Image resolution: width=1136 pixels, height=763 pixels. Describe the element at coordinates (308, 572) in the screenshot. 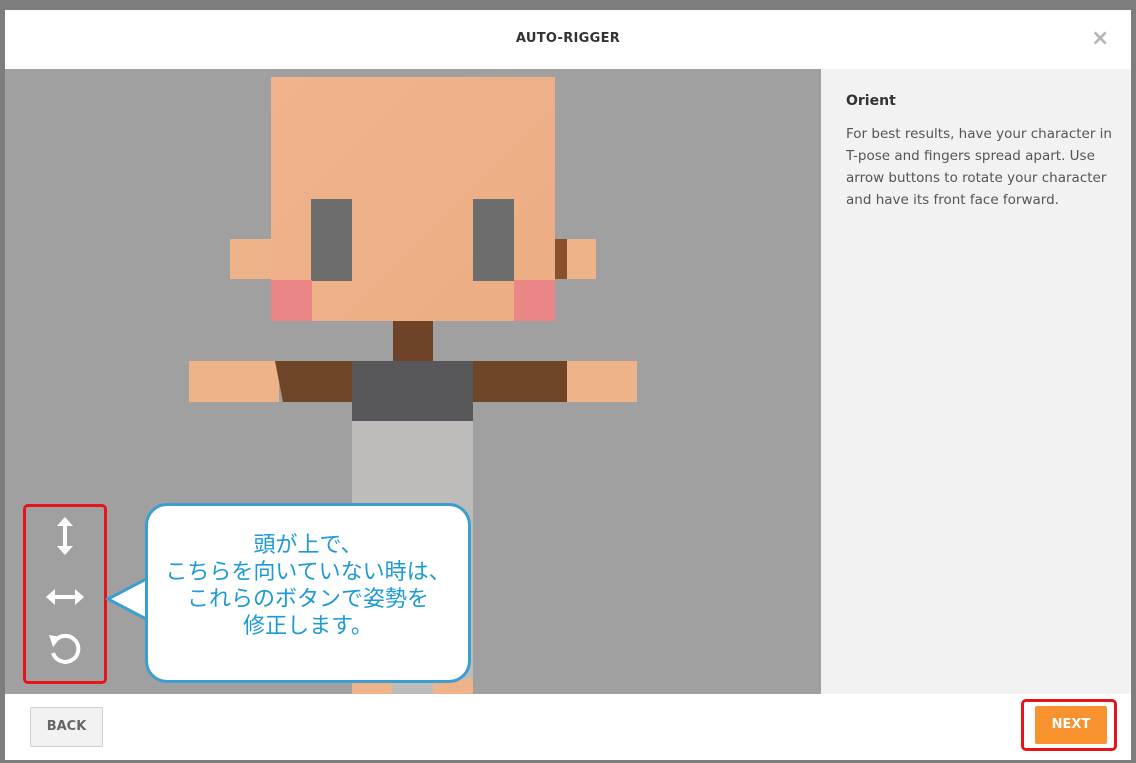

I see `callout-line: こちらを向いていない時は、` at that location.